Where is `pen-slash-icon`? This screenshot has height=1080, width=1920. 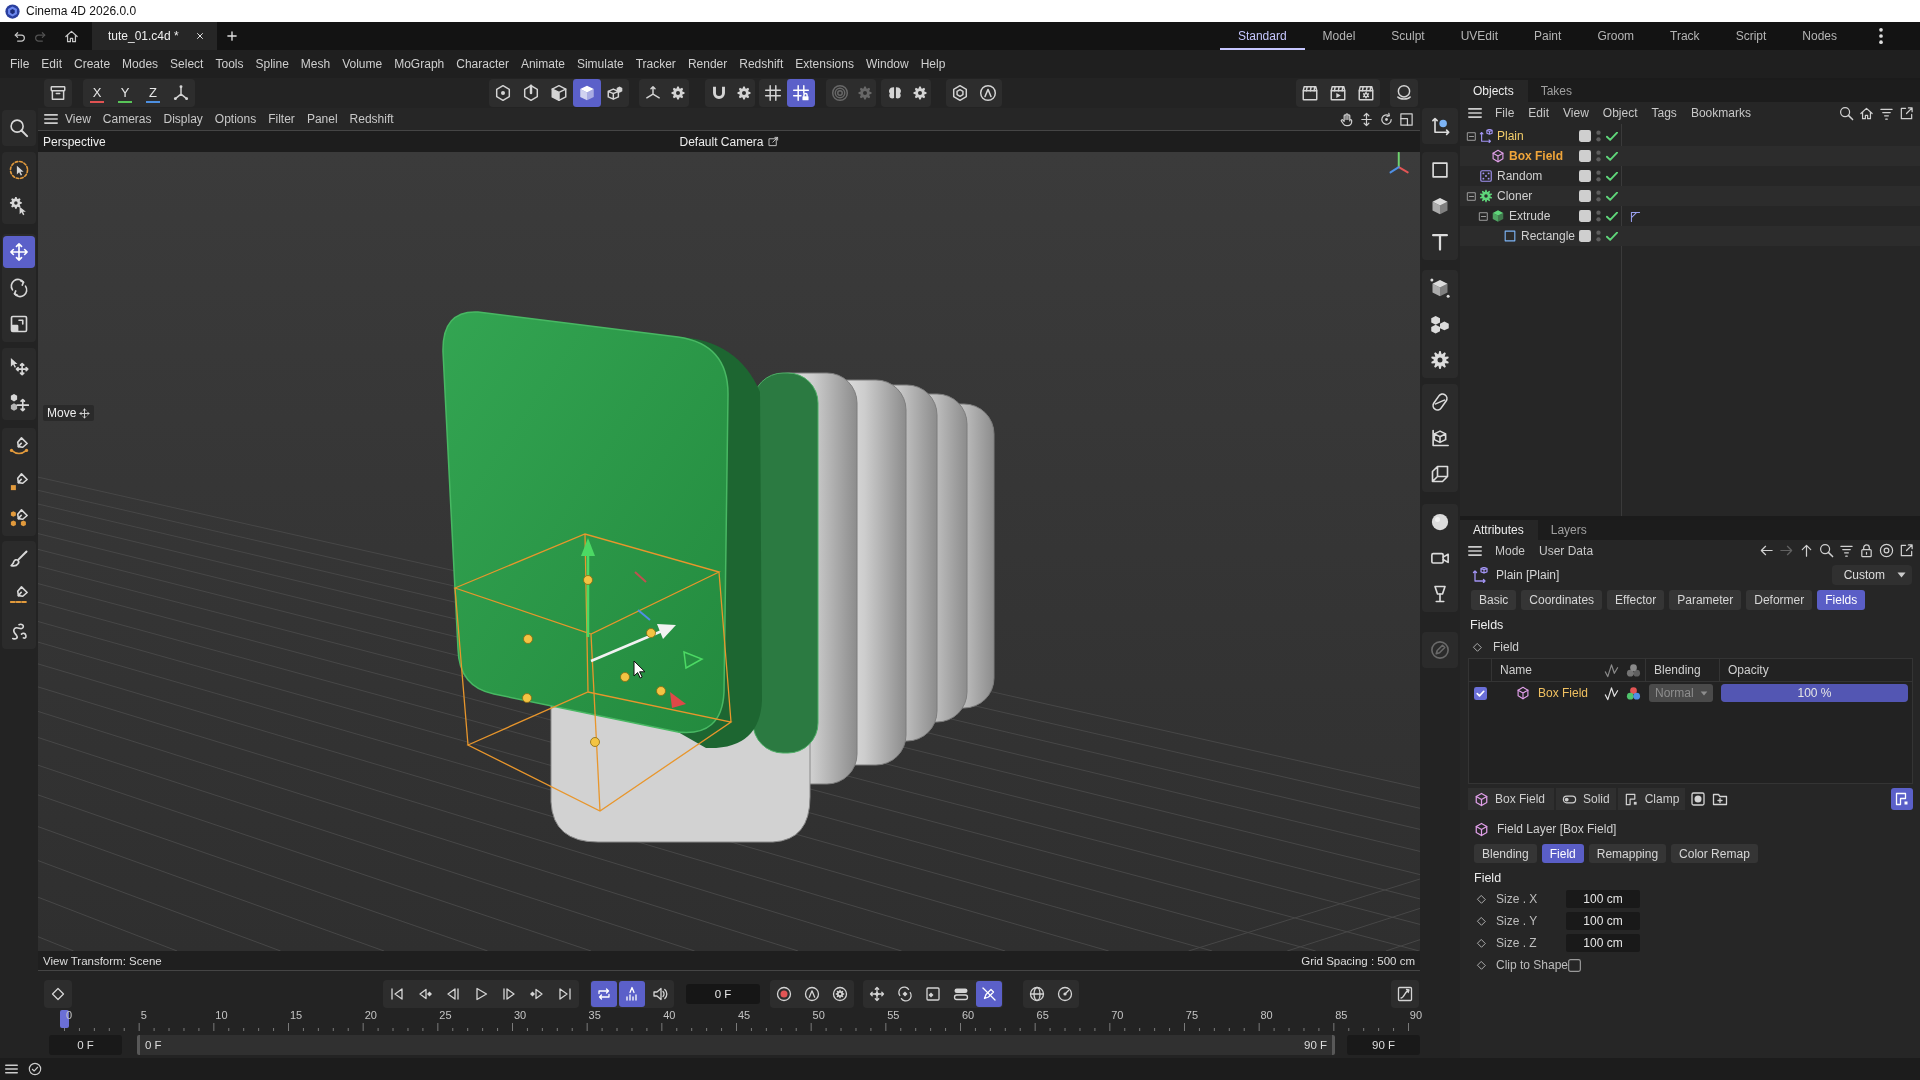
pen-slash-icon is located at coordinates (989, 994).